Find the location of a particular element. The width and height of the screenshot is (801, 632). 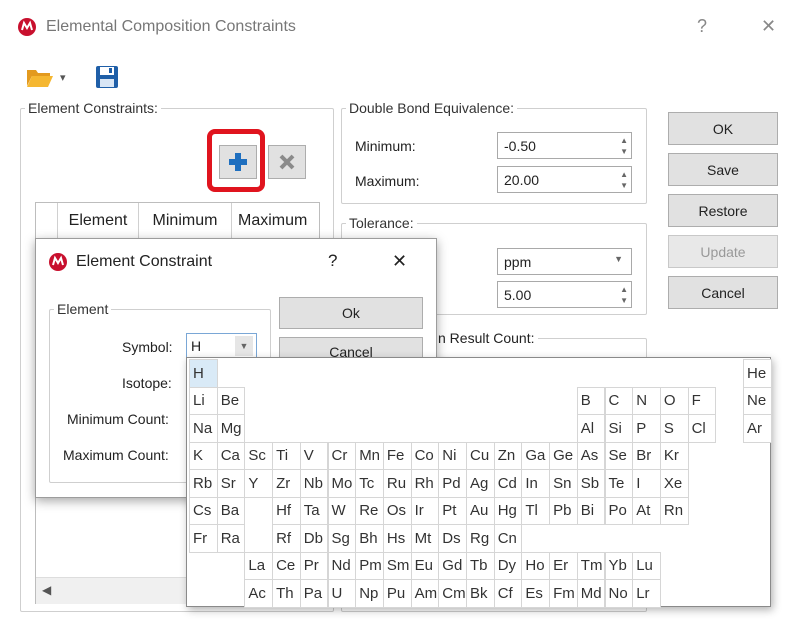

element-cell-re: Re is located at coordinates (369, 510).